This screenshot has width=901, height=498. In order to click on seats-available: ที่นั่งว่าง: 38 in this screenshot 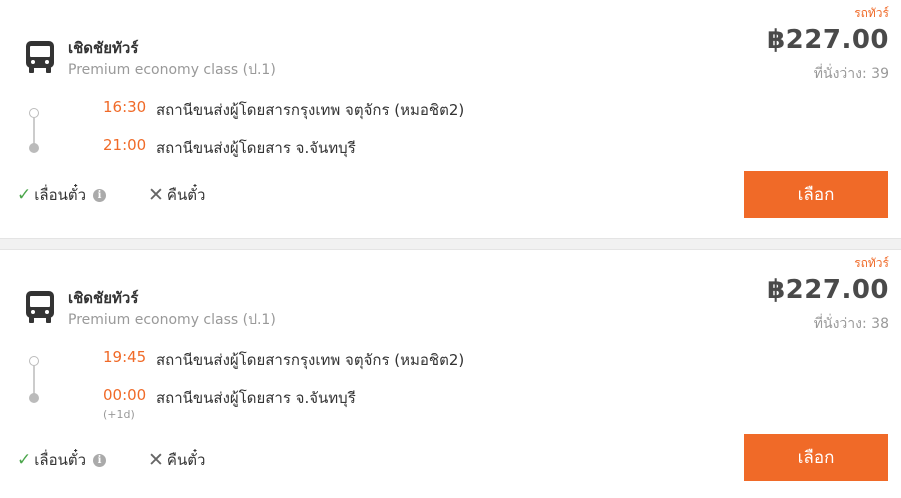, I will do `click(851, 324)`.